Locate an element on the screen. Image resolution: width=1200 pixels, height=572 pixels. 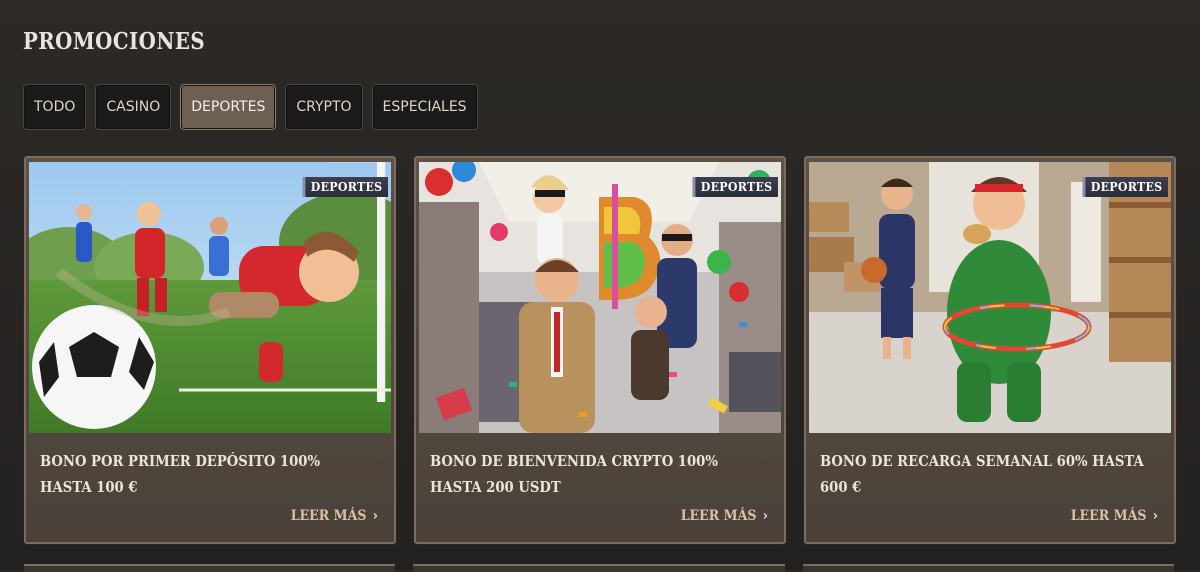
filter-todo-button: TODO is located at coordinates (55, 107).